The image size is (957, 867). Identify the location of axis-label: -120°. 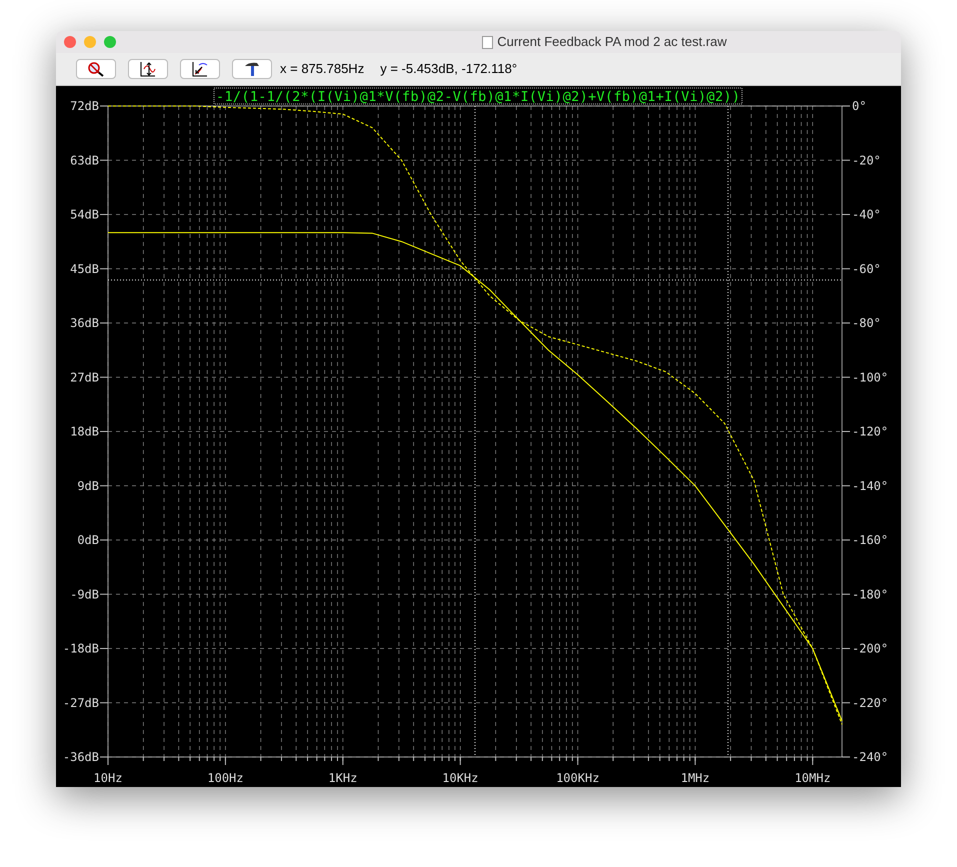
(870, 431).